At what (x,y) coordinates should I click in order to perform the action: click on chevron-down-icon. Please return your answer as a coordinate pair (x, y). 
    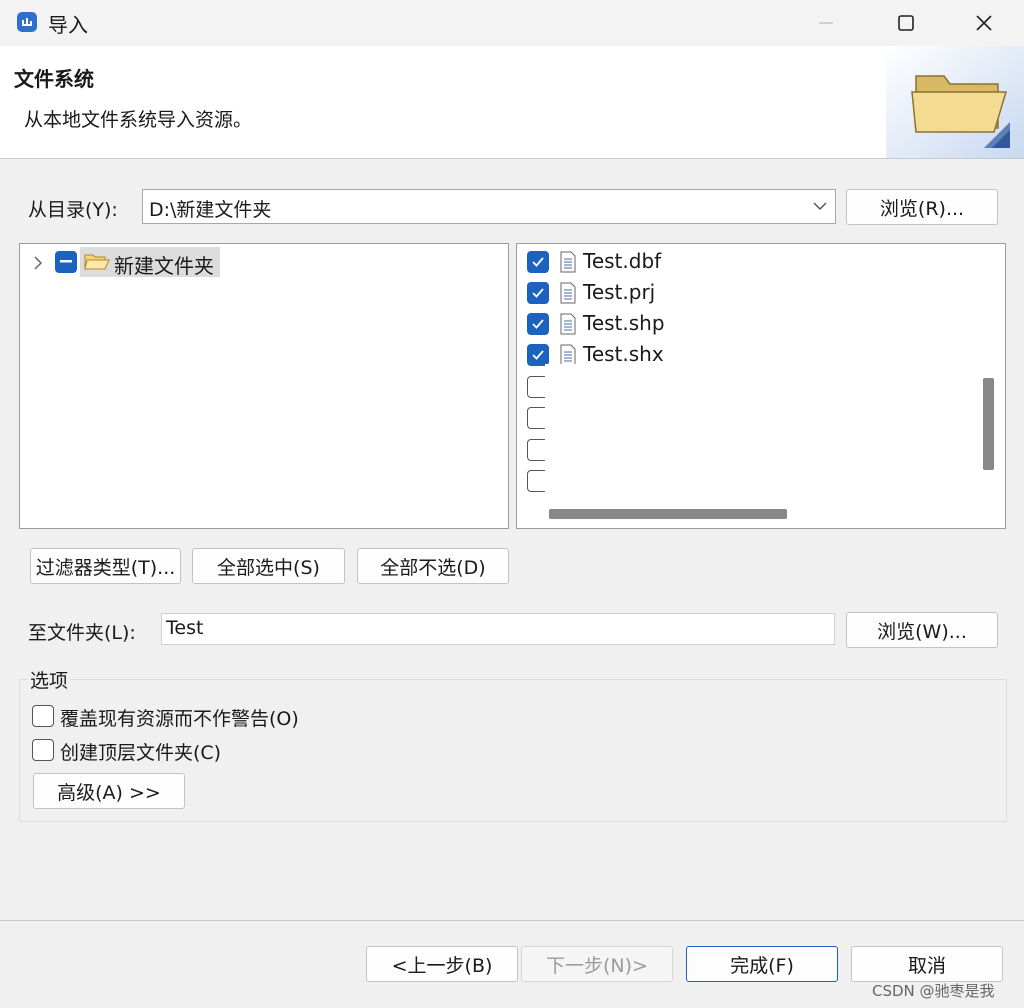
    Looking at the image, I should click on (820, 206).